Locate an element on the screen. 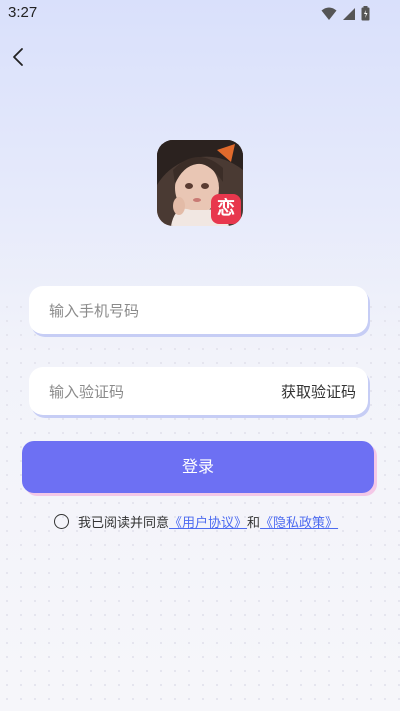  code-input is located at coordinates (159, 392).